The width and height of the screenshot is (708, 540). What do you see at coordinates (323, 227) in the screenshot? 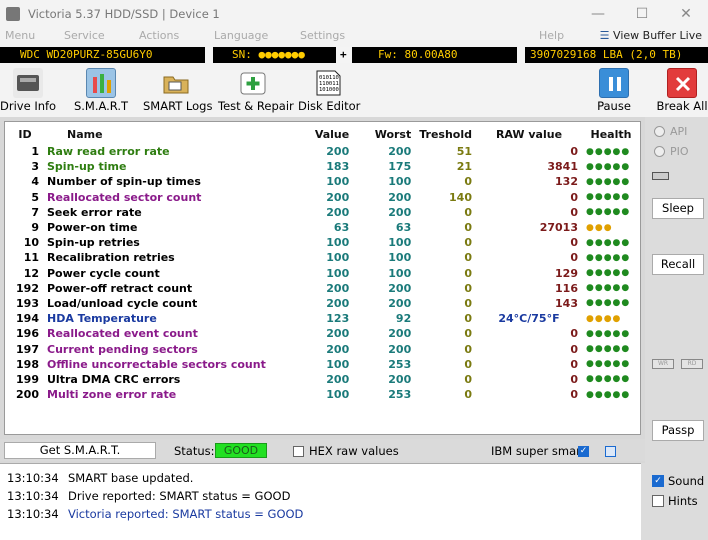
I see `table-row: 9 Power-on time 63 63 0 27013 ●●●` at bounding box center [323, 227].